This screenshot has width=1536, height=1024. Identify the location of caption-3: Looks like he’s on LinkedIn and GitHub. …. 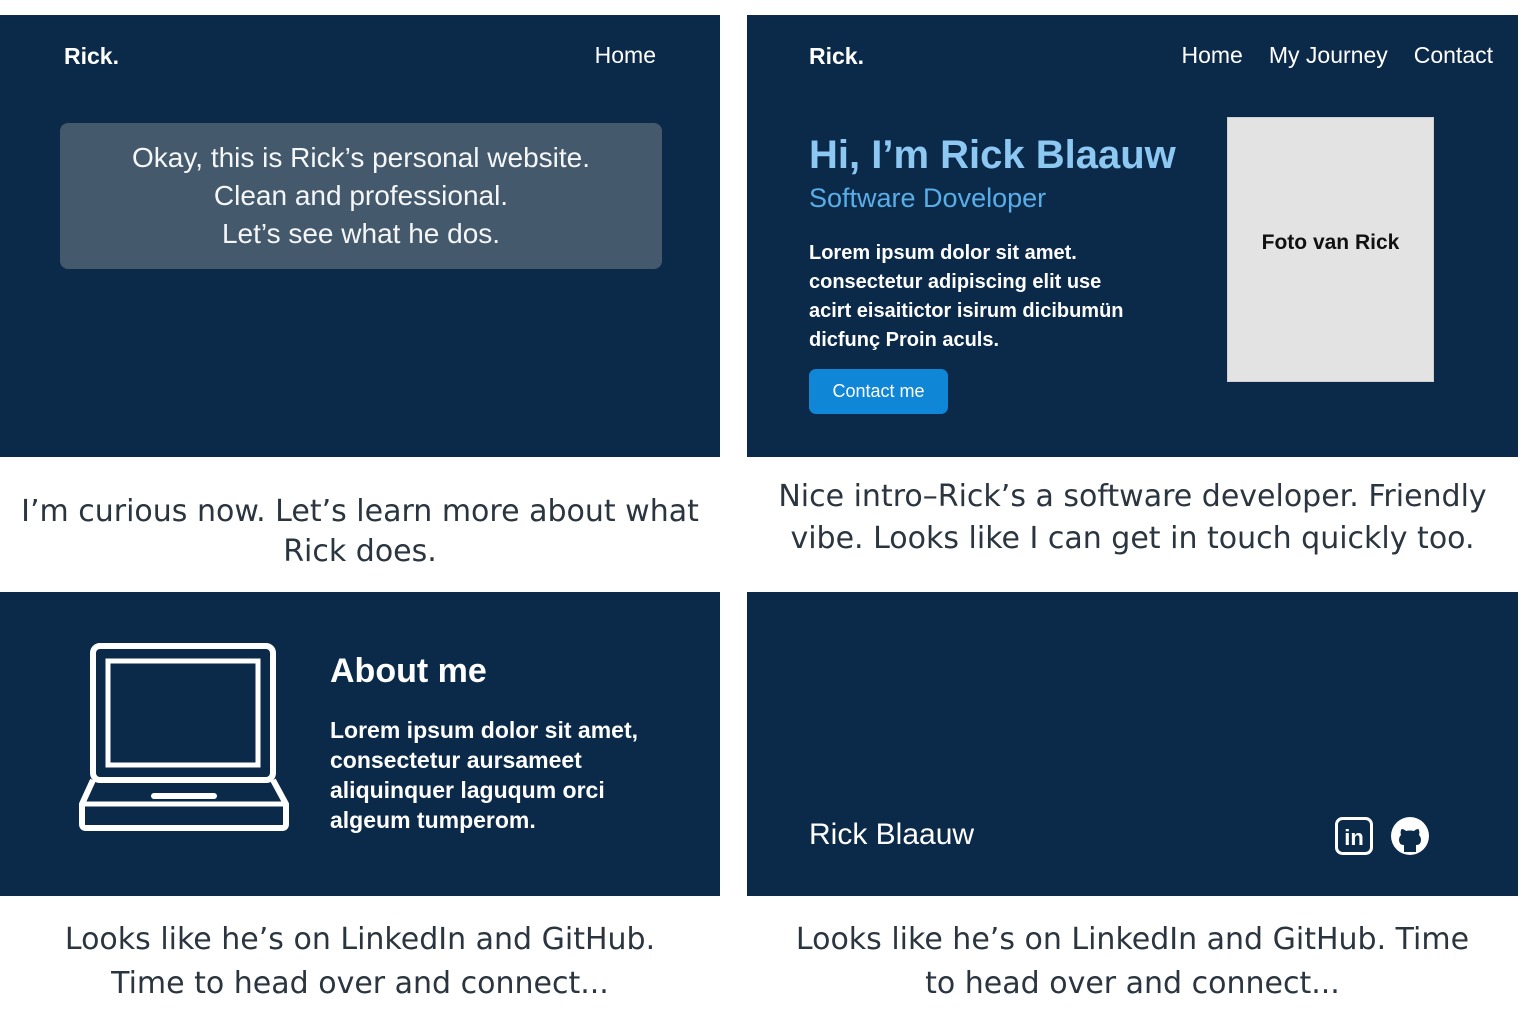
(360, 962).